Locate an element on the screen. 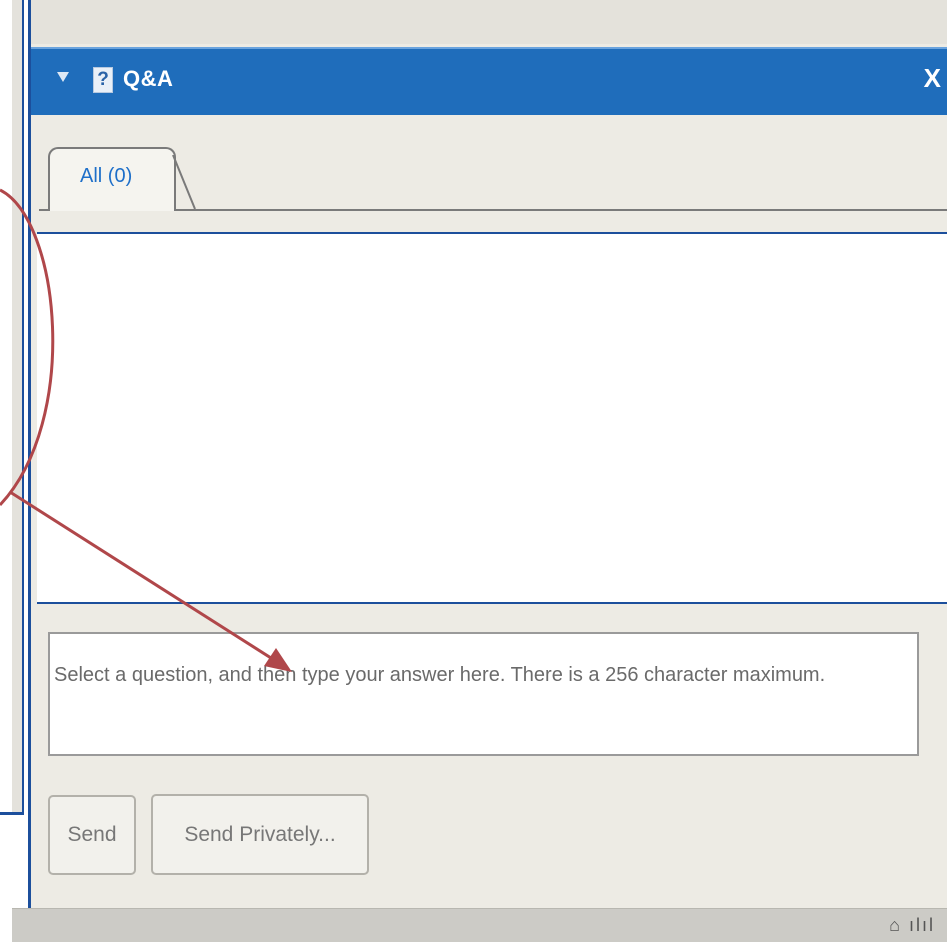  qa-help-icon: ? is located at coordinates (103, 80).